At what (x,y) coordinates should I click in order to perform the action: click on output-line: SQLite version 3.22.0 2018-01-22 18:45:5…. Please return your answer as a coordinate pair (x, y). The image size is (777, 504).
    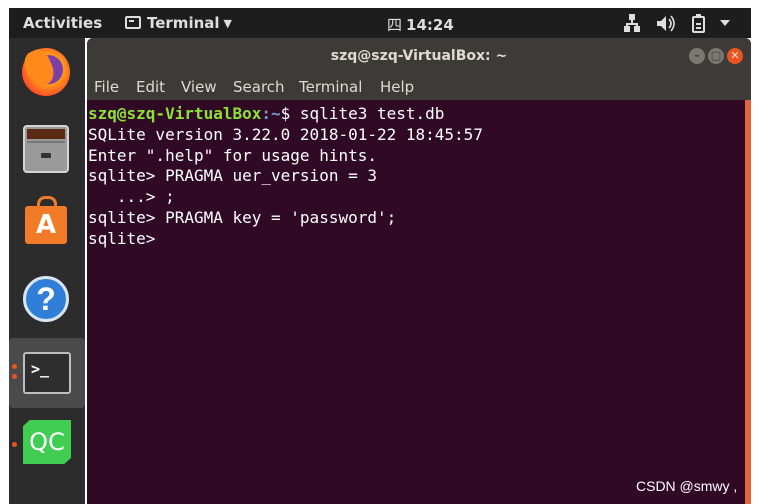
    Looking at the image, I should click on (285, 134).